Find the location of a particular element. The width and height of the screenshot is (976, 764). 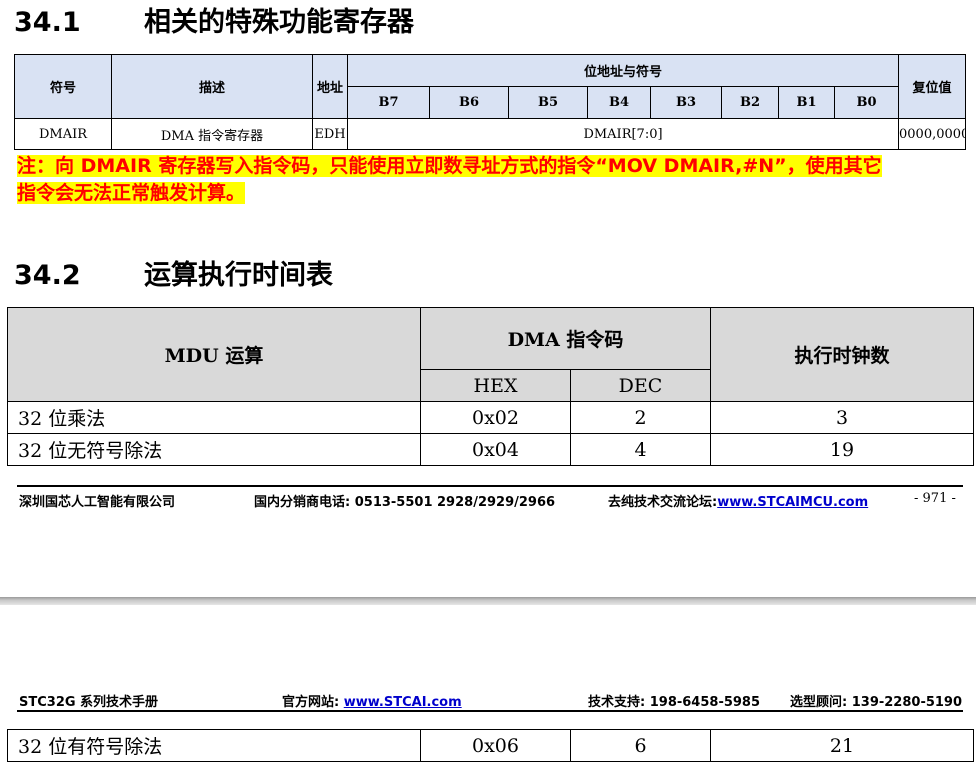

cell-clocks: 19 is located at coordinates (842, 449).